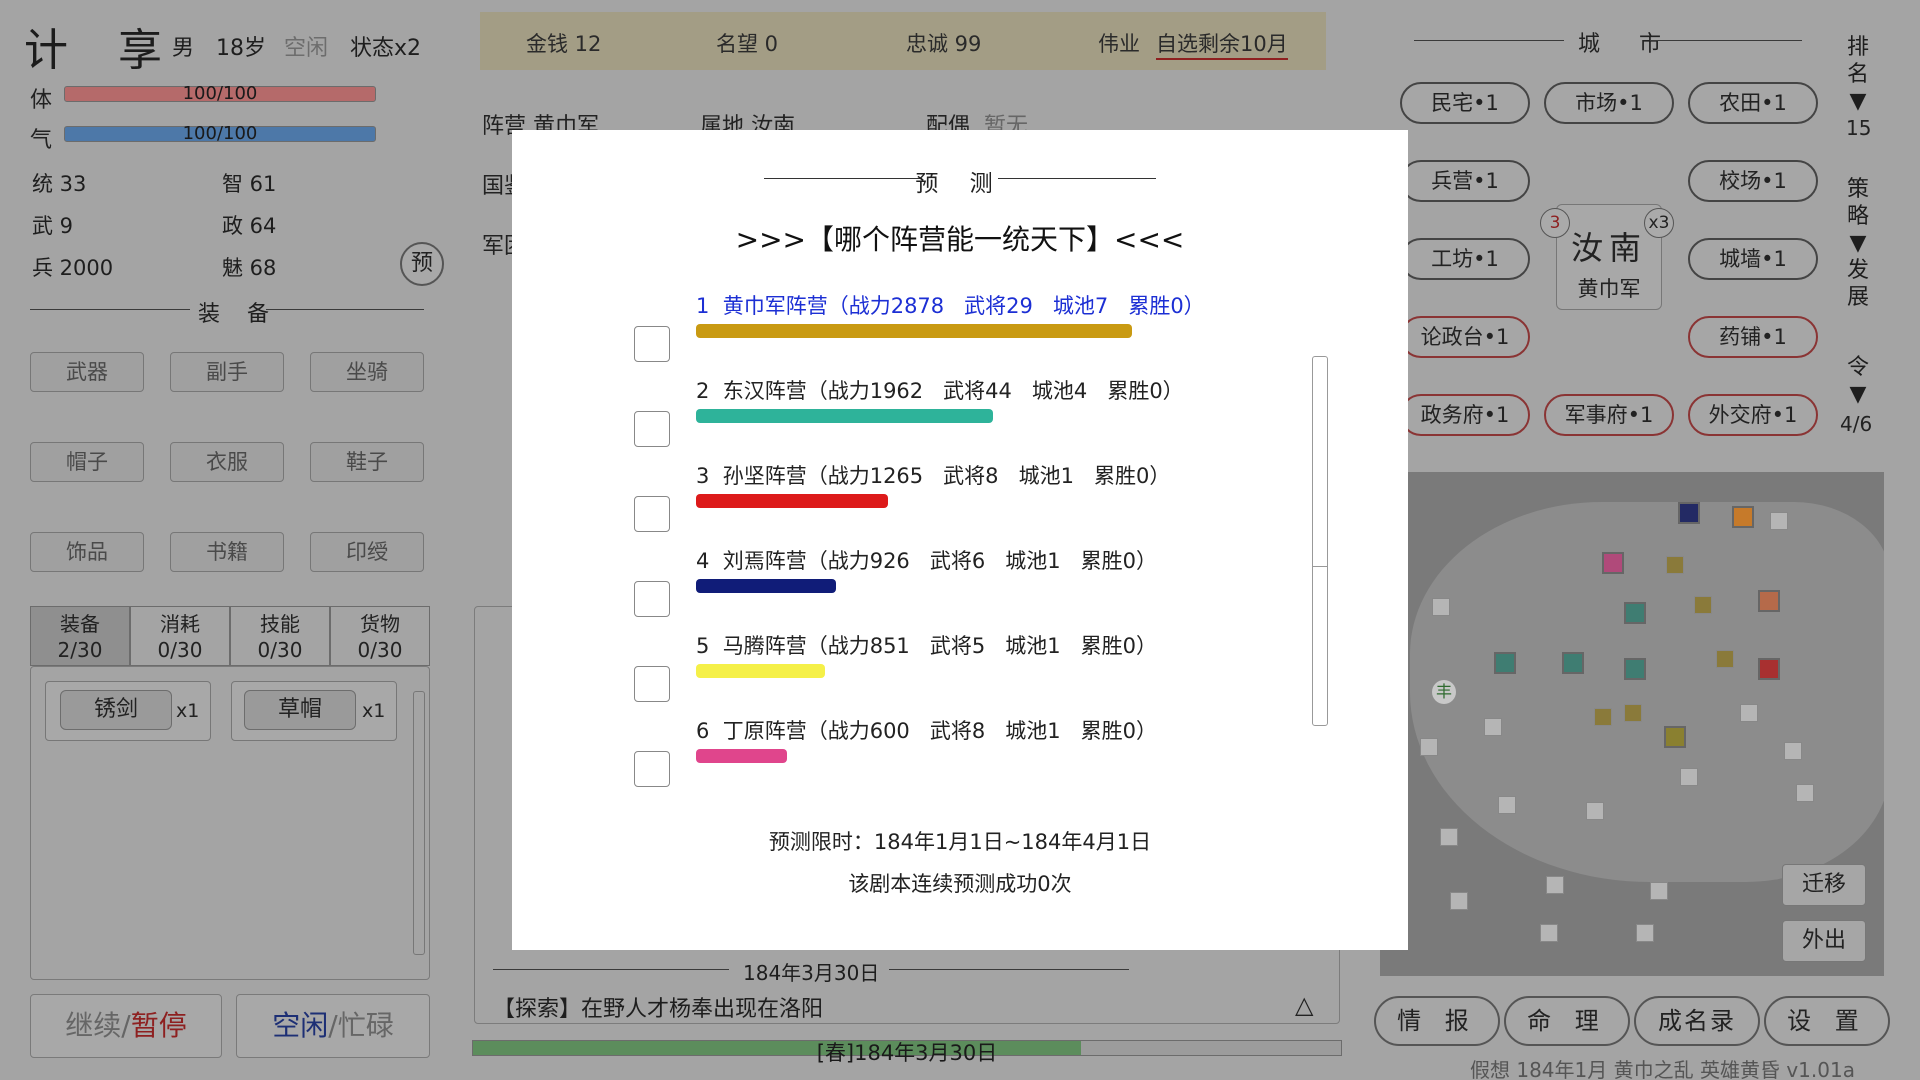  Describe the element at coordinates (954, 587) in the screenshot. I see `faction-row: 4 刘焉阵营（战力926 武将6 城池1 累胜0）` at that location.